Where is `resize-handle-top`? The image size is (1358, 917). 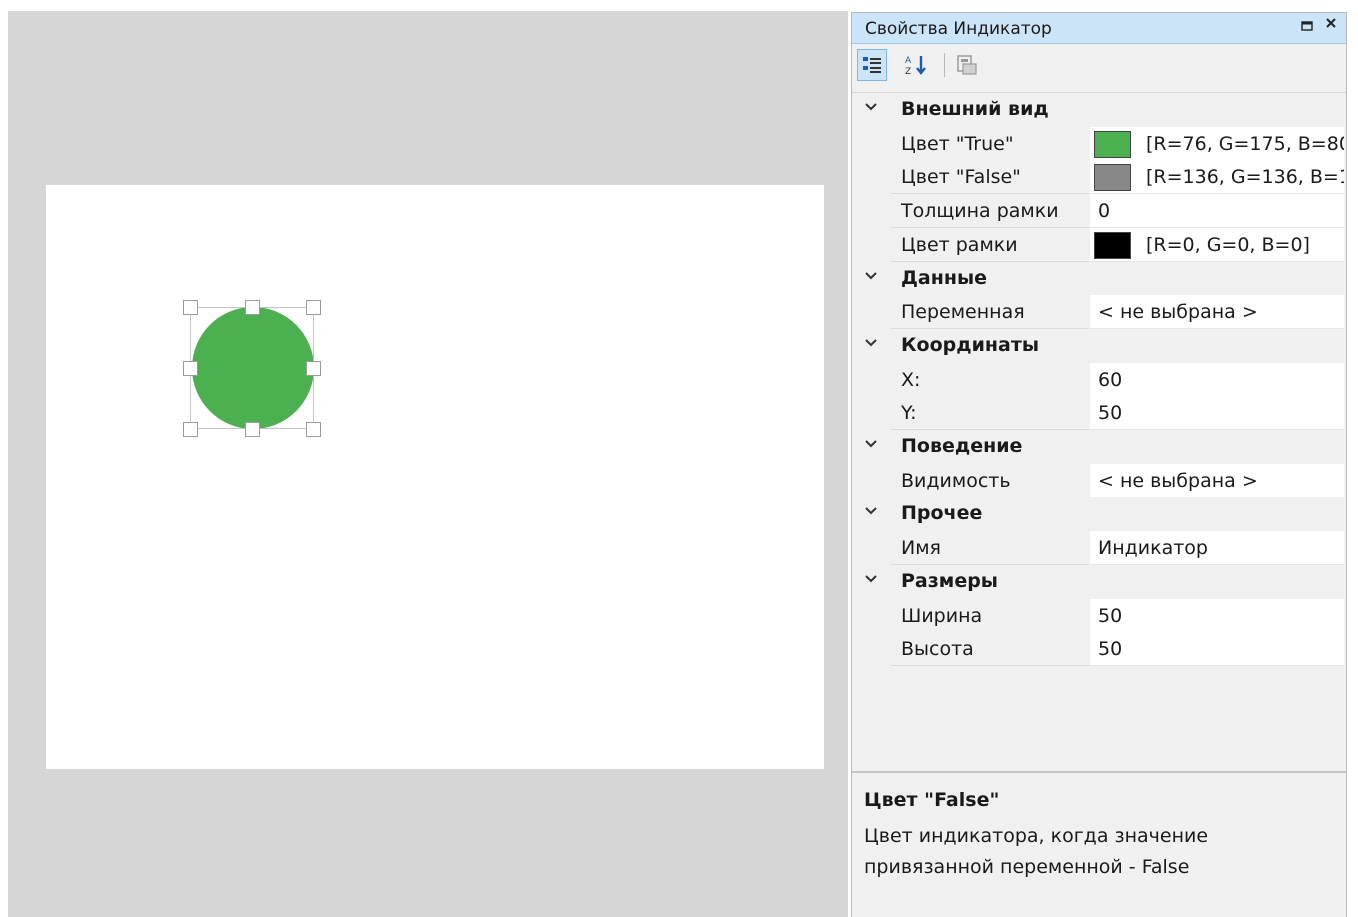
resize-handle-top is located at coordinates (252, 307).